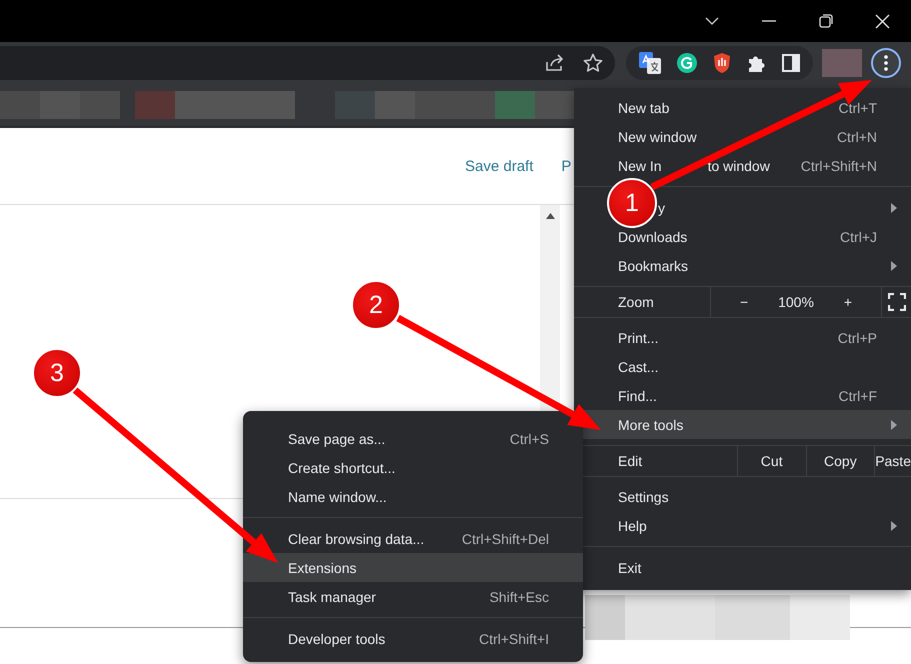  Describe the element at coordinates (636, 302) in the screenshot. I see `zoom-label: Zoom` at that location.